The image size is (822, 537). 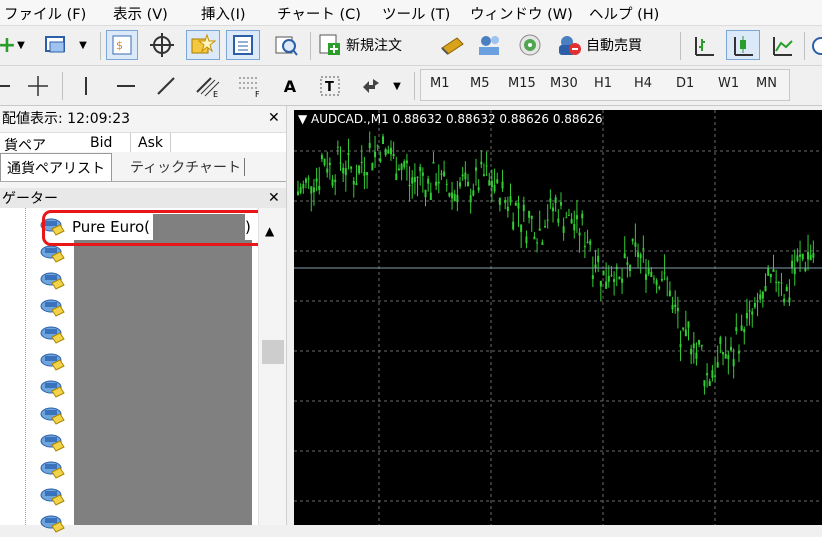 What do you see at coordinates (272, 366) in the screenshot?
I see `navigator-scrollbar: ▲` at bounding box center [272, 366].